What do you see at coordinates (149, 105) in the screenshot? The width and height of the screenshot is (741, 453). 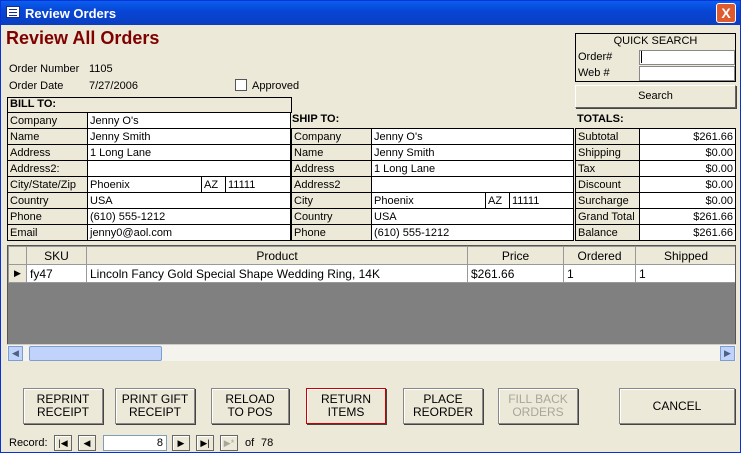 I see `bill-to-header: BILL TO:` at bounding box center [149, 105].